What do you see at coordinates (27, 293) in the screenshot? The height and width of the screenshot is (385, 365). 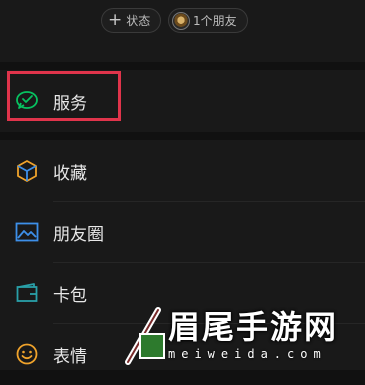 I see `wallet-icon` at bounding box center [27, 293].